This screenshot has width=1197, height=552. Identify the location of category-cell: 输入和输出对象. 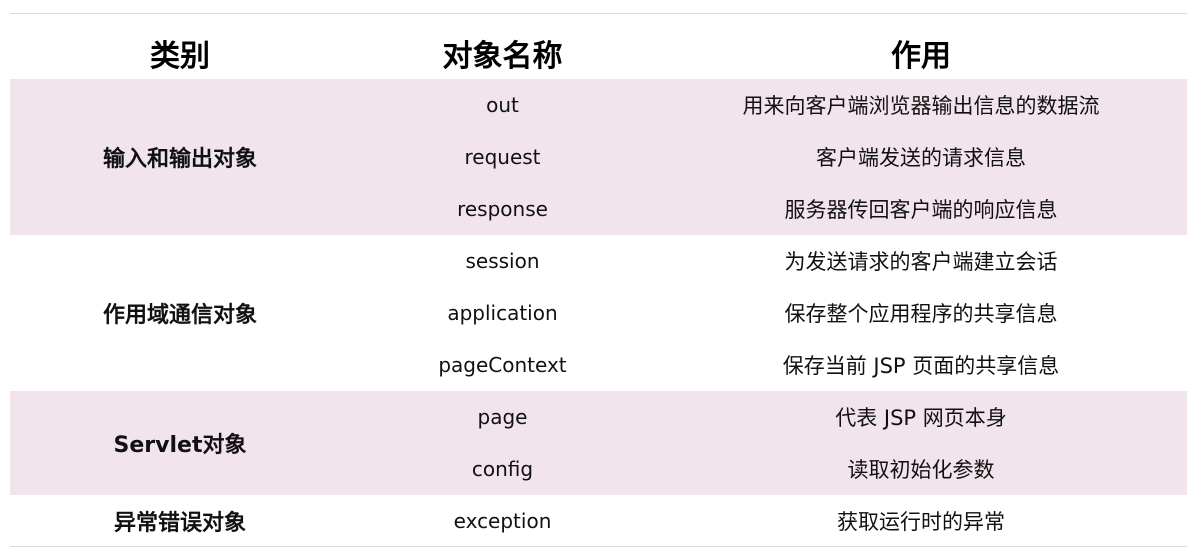
(180, 157).